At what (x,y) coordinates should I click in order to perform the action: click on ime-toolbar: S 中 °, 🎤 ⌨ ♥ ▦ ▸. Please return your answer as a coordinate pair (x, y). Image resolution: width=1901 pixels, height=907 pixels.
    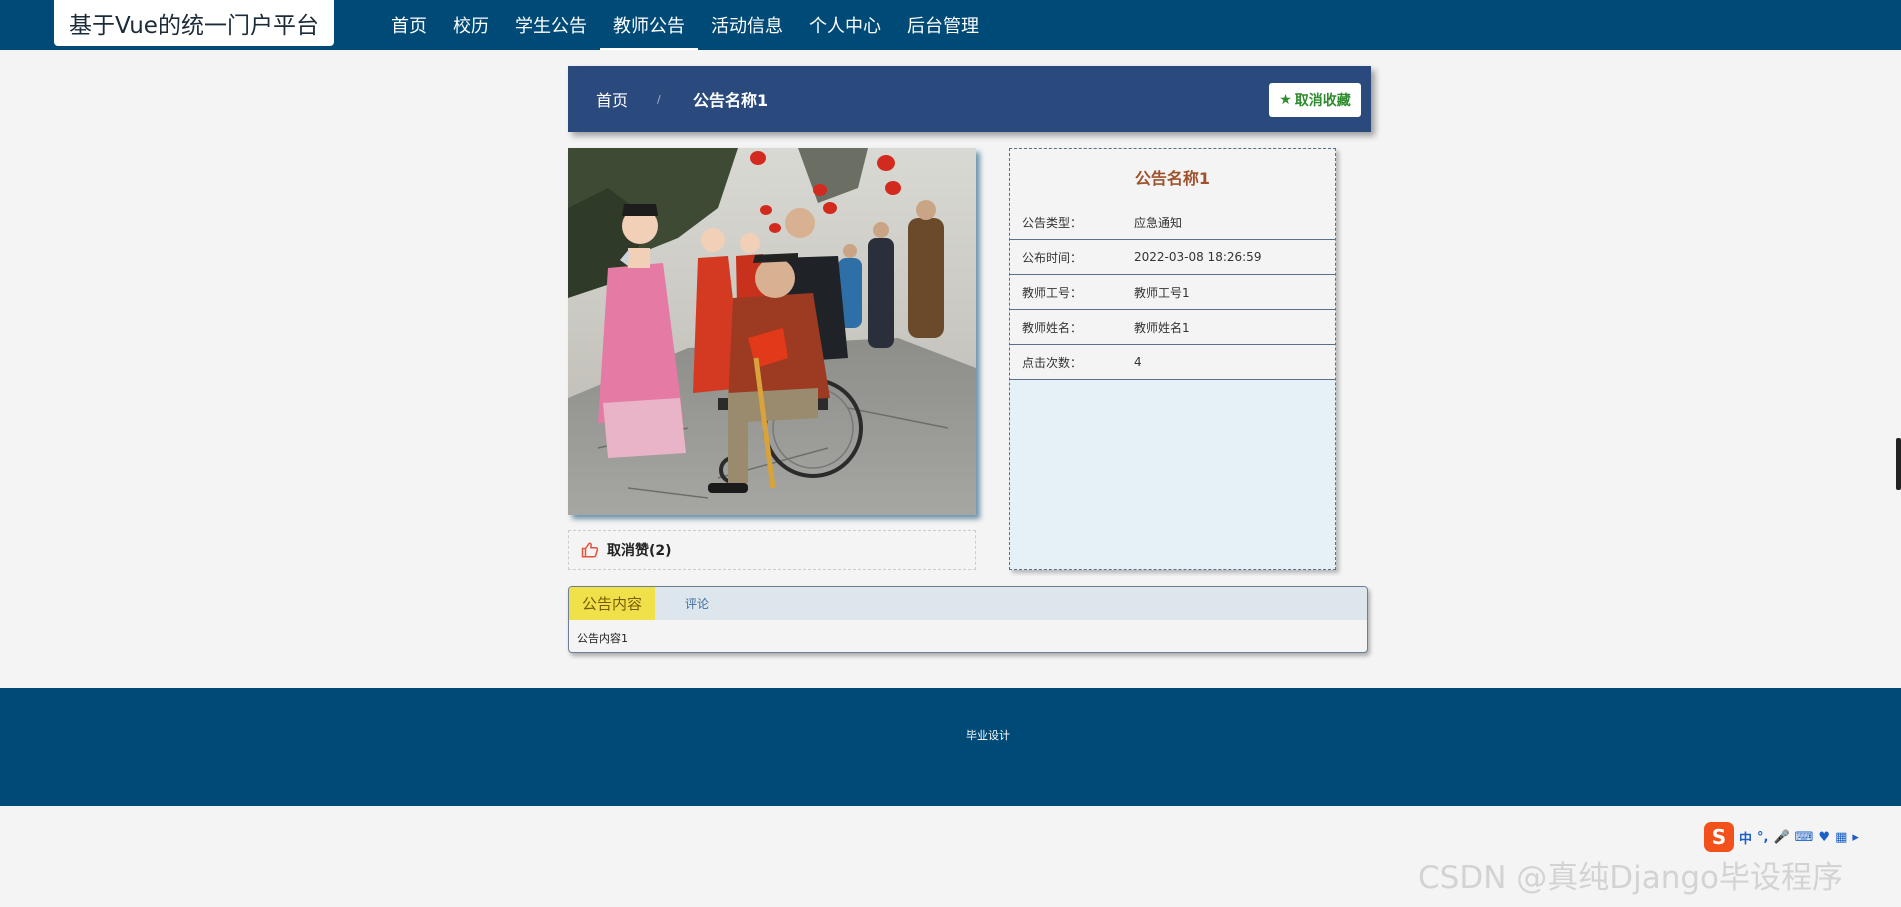
    Looking at the image, I should click on (1800, 837).